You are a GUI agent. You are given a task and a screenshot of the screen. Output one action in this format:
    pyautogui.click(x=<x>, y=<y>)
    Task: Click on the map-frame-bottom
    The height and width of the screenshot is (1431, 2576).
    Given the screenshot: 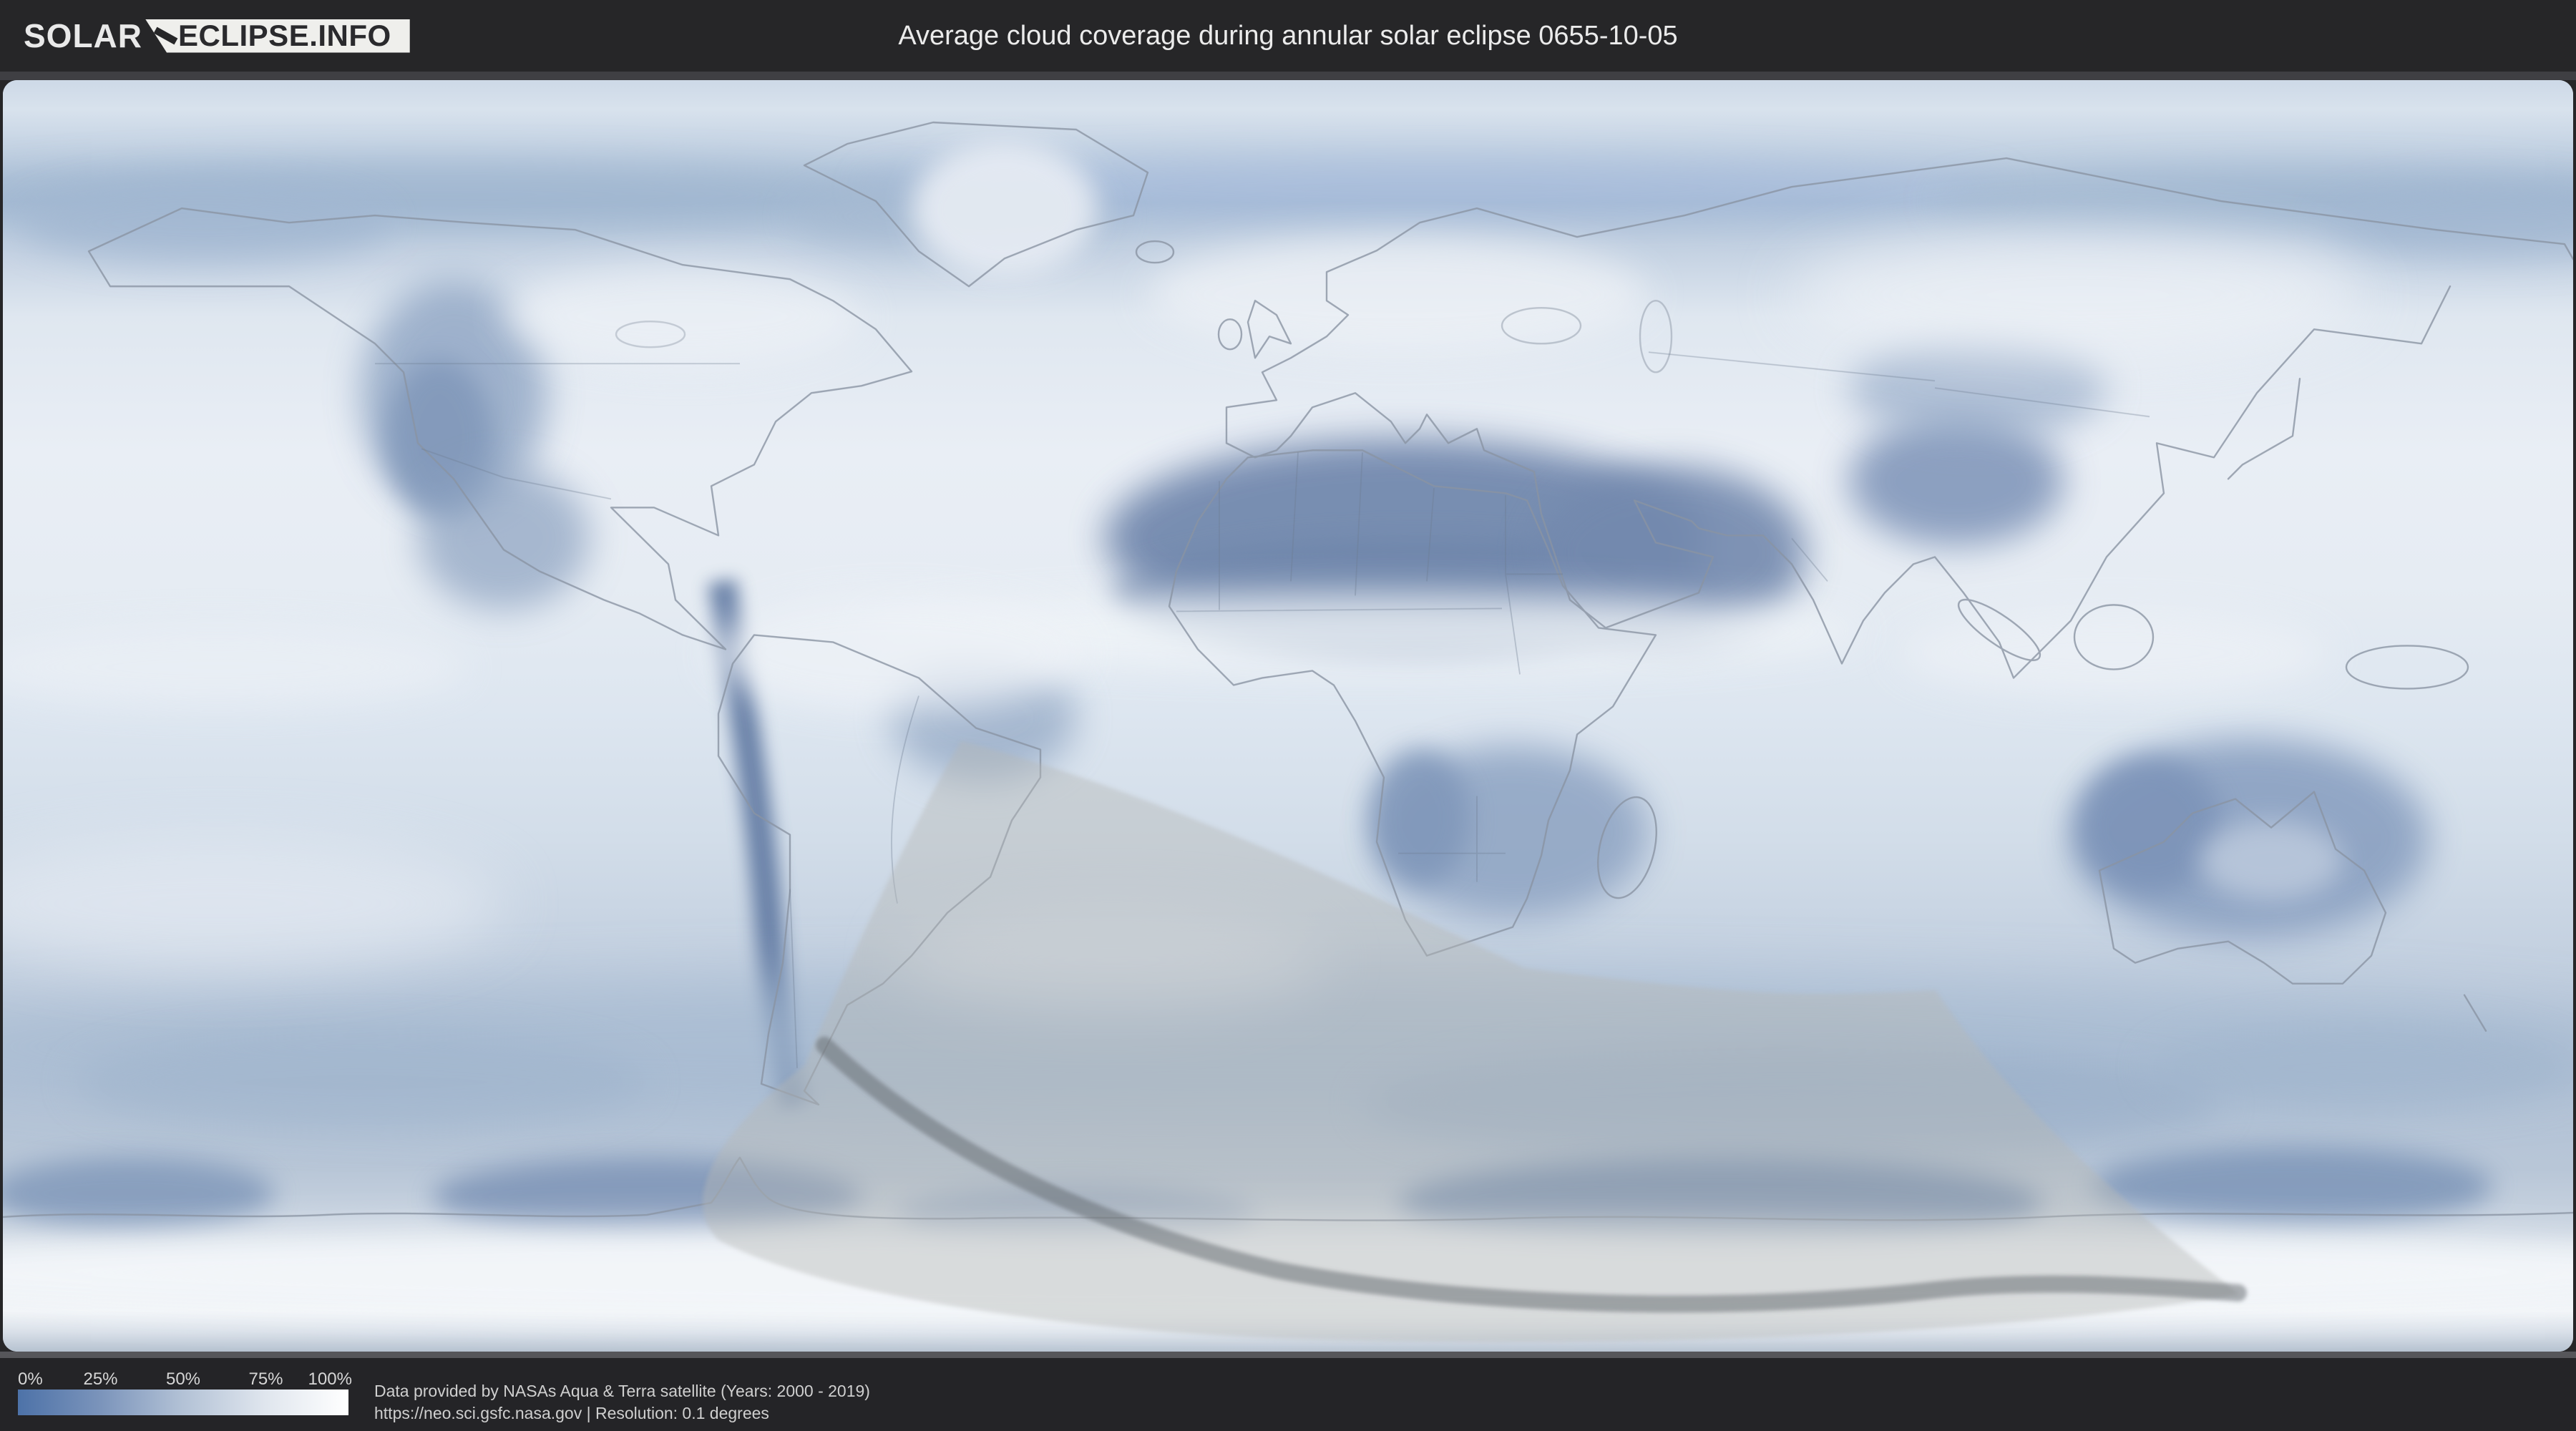 What is the action you would take?
    pyautogui.click(x=1288, y=1355)
    